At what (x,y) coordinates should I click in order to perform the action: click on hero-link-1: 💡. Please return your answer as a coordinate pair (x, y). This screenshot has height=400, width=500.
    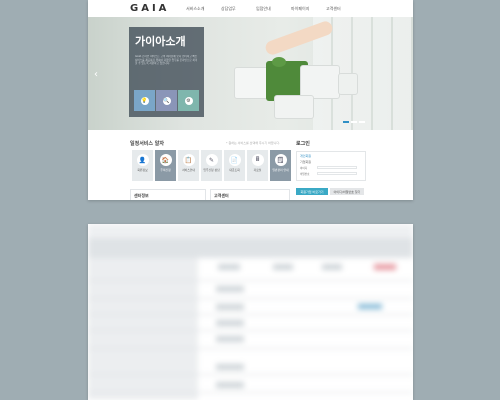
    Looking at the image, I should click on (144, 100).